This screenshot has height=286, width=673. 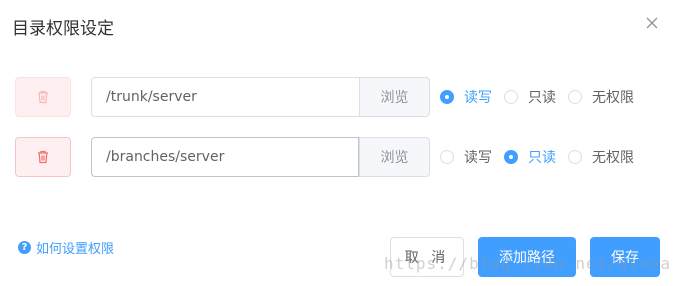 What do you see at coordinates (63, 29) in the screenshot?
I see `dialog-title: 目录权限设定` at bounding box center [63, 29].